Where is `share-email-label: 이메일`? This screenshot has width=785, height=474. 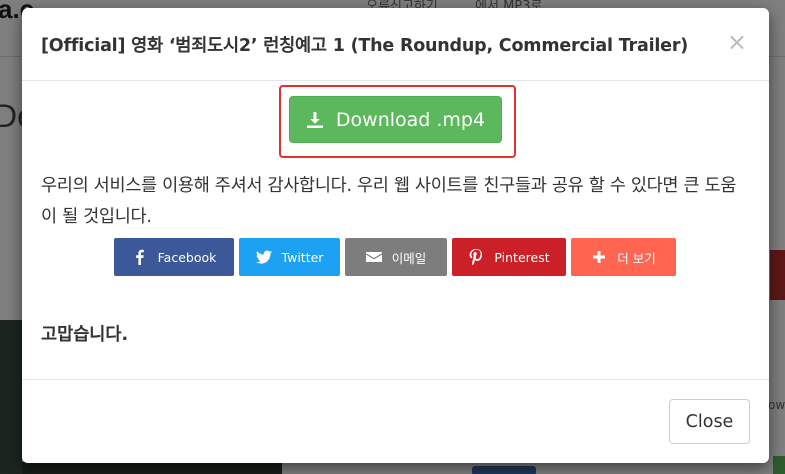
share-email-label: 이메일 is located at coordinates (409, 258).